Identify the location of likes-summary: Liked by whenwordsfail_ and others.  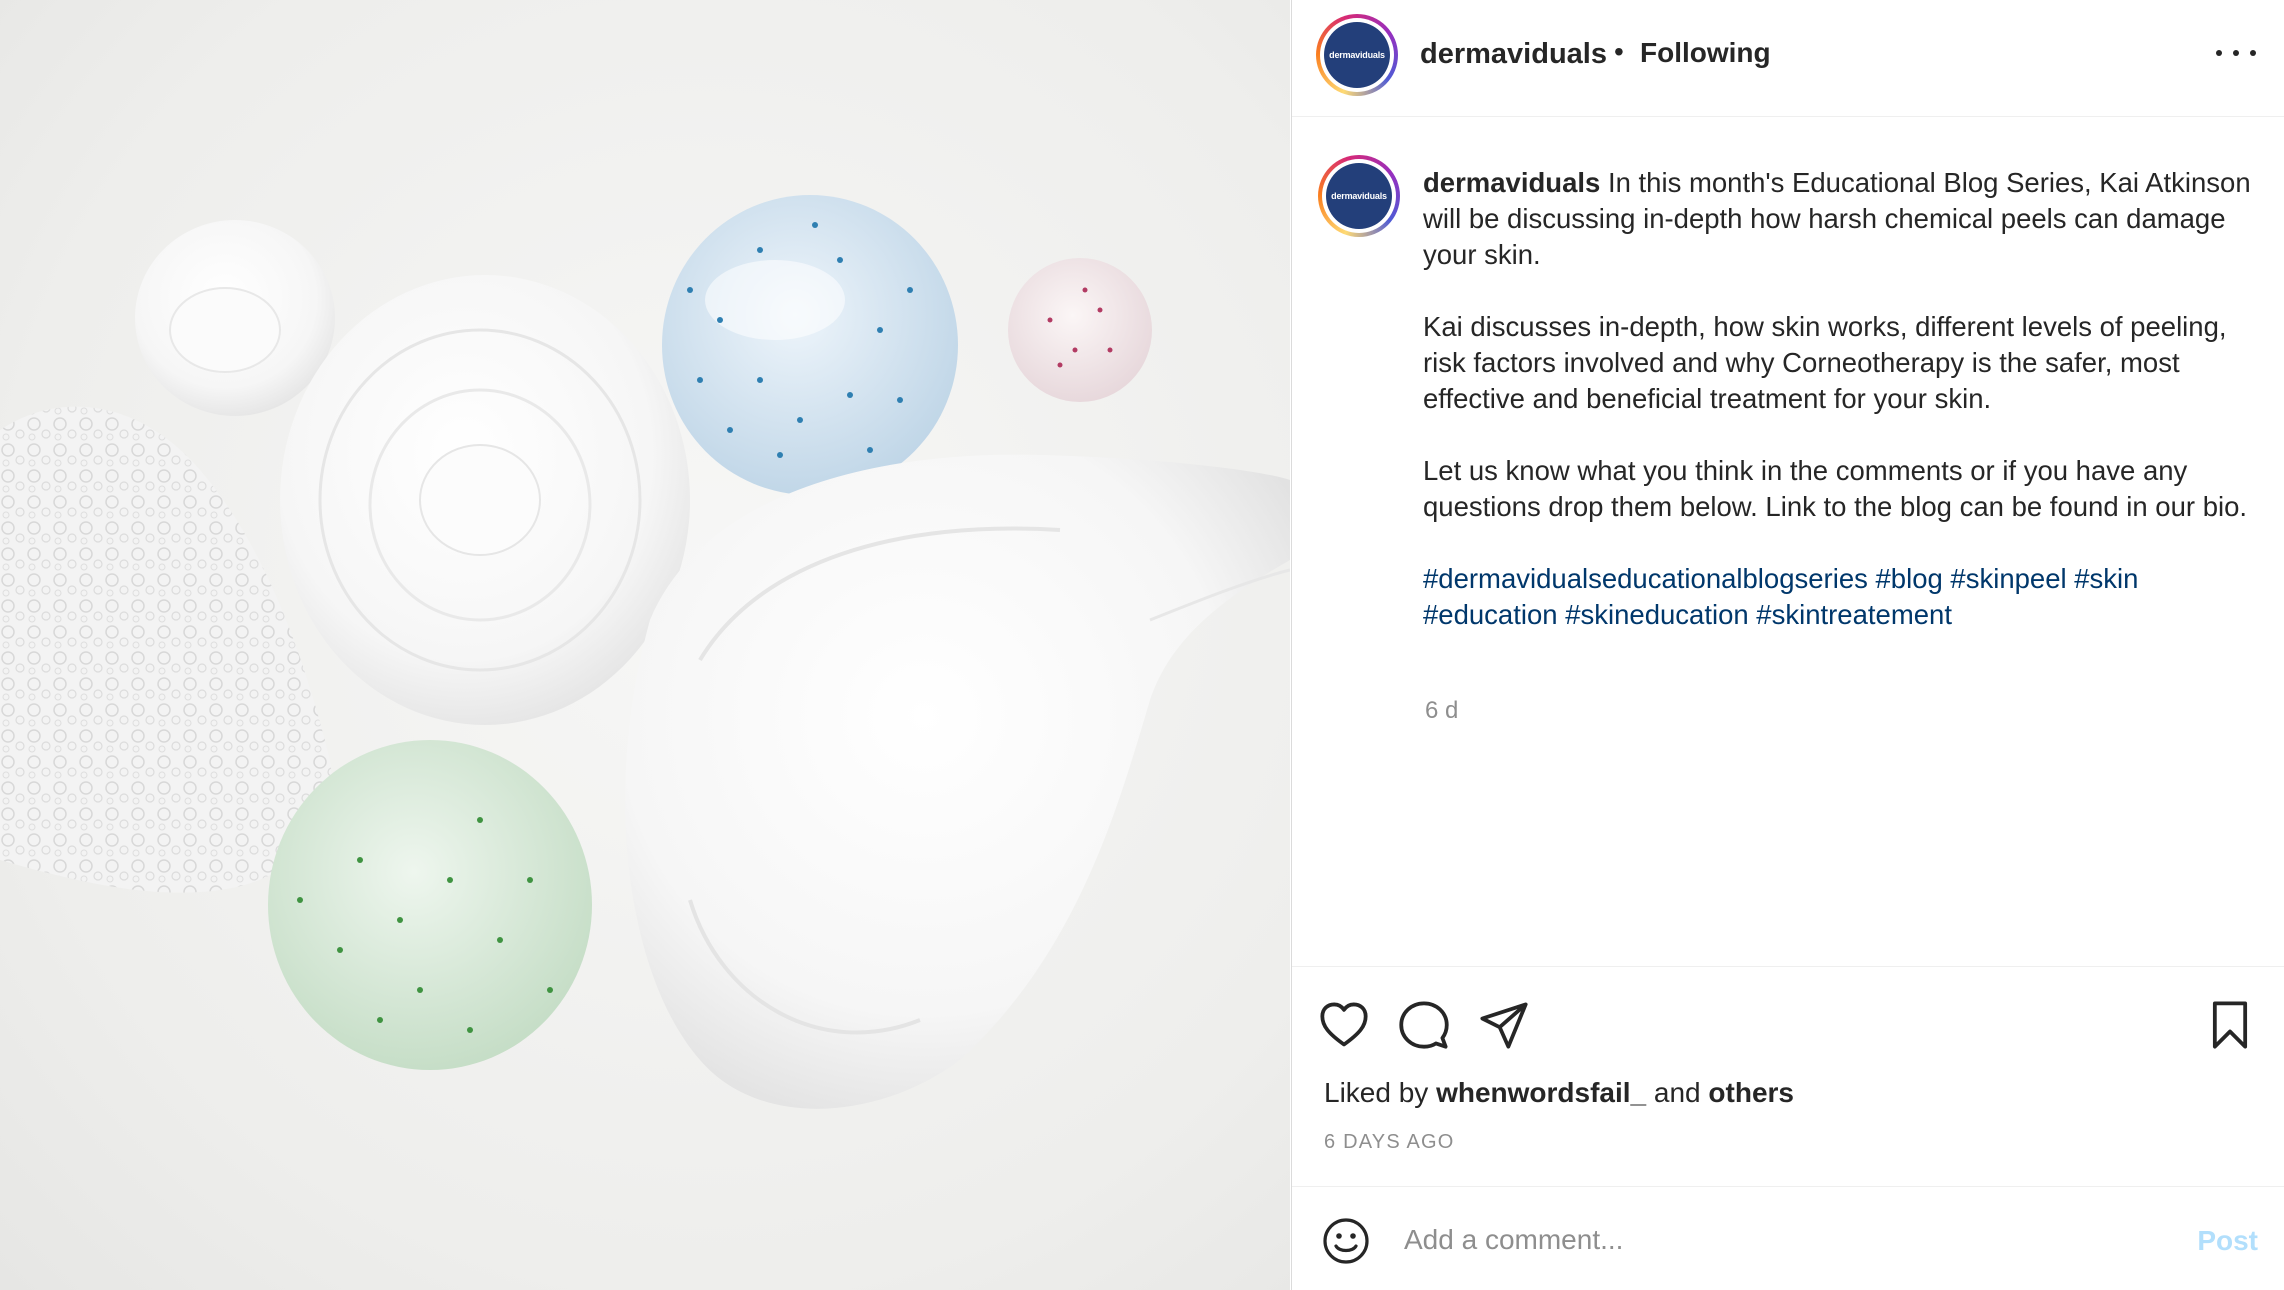
(1559, 1093).